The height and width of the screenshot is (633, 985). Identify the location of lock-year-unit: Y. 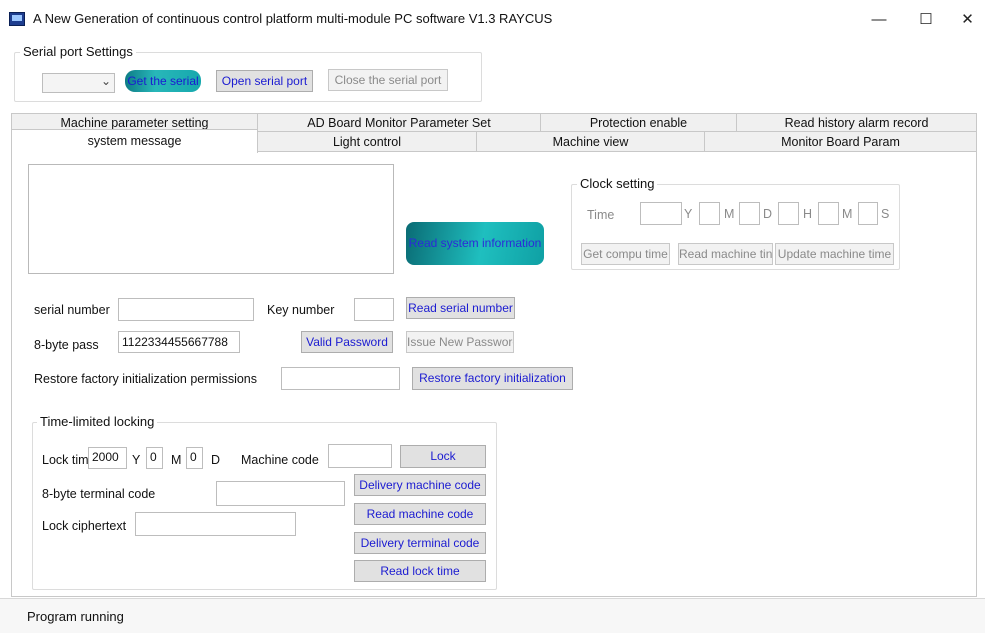
(136, 460).